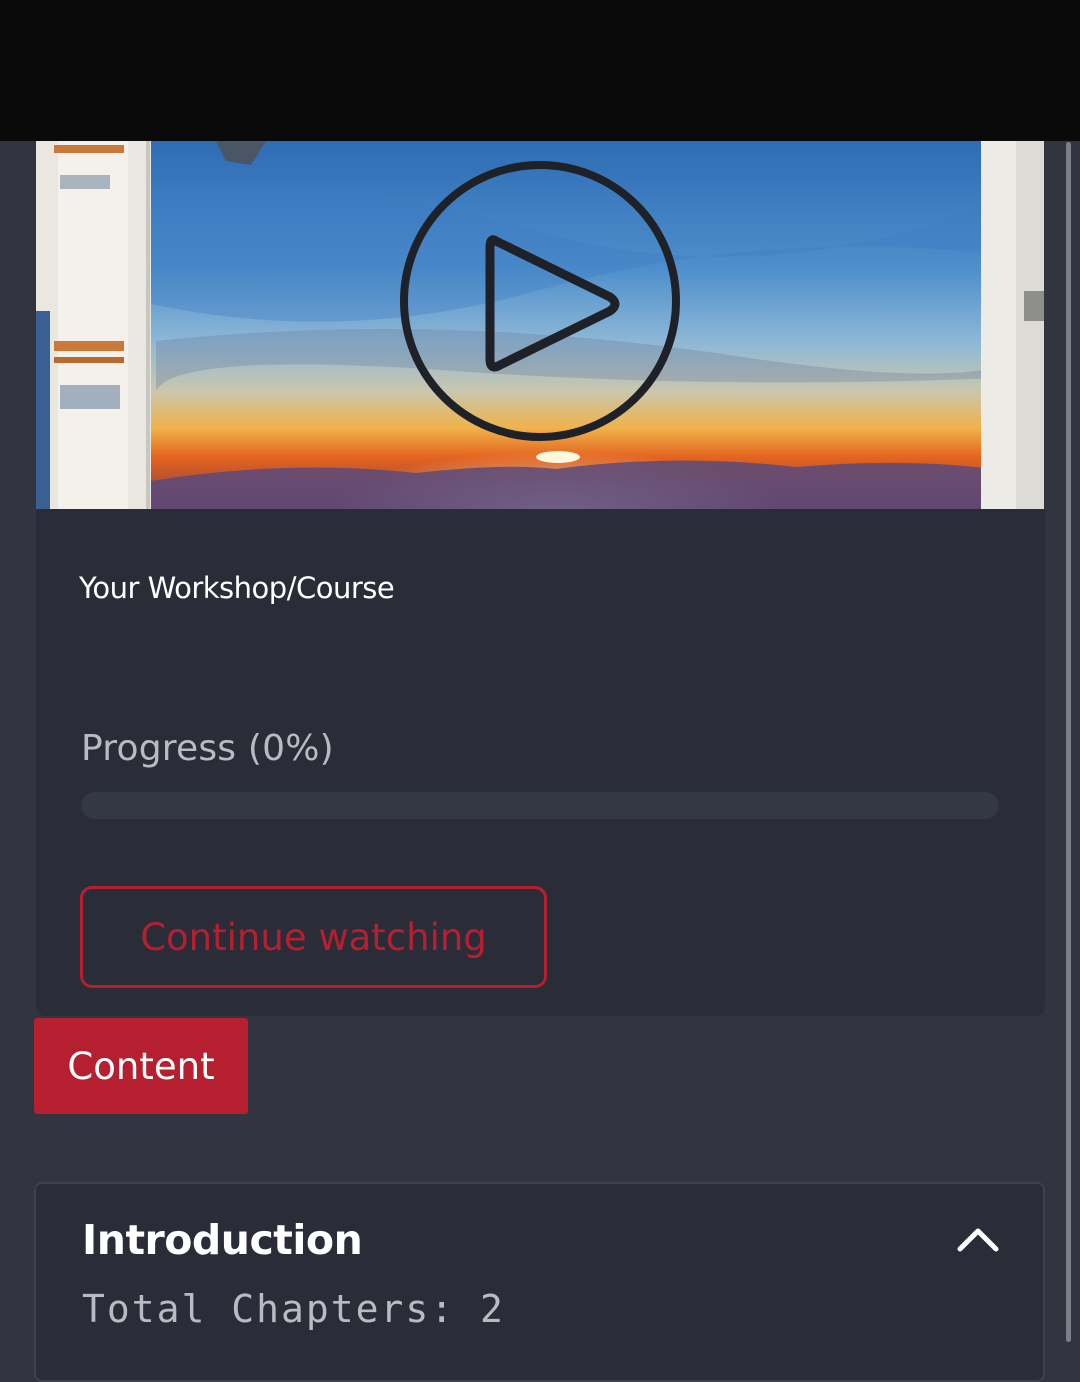 The width and height of the screenshot is (1080, 1382). Describe the element at coordinates (313, 937) in the screenshot. I see `continue-watching-button: Continue watching` at that location.